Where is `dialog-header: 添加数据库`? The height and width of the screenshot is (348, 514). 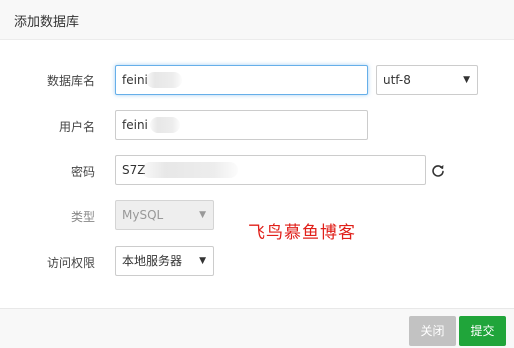
dialog-header: 添加数据库 is located at coordinates (257, 20).